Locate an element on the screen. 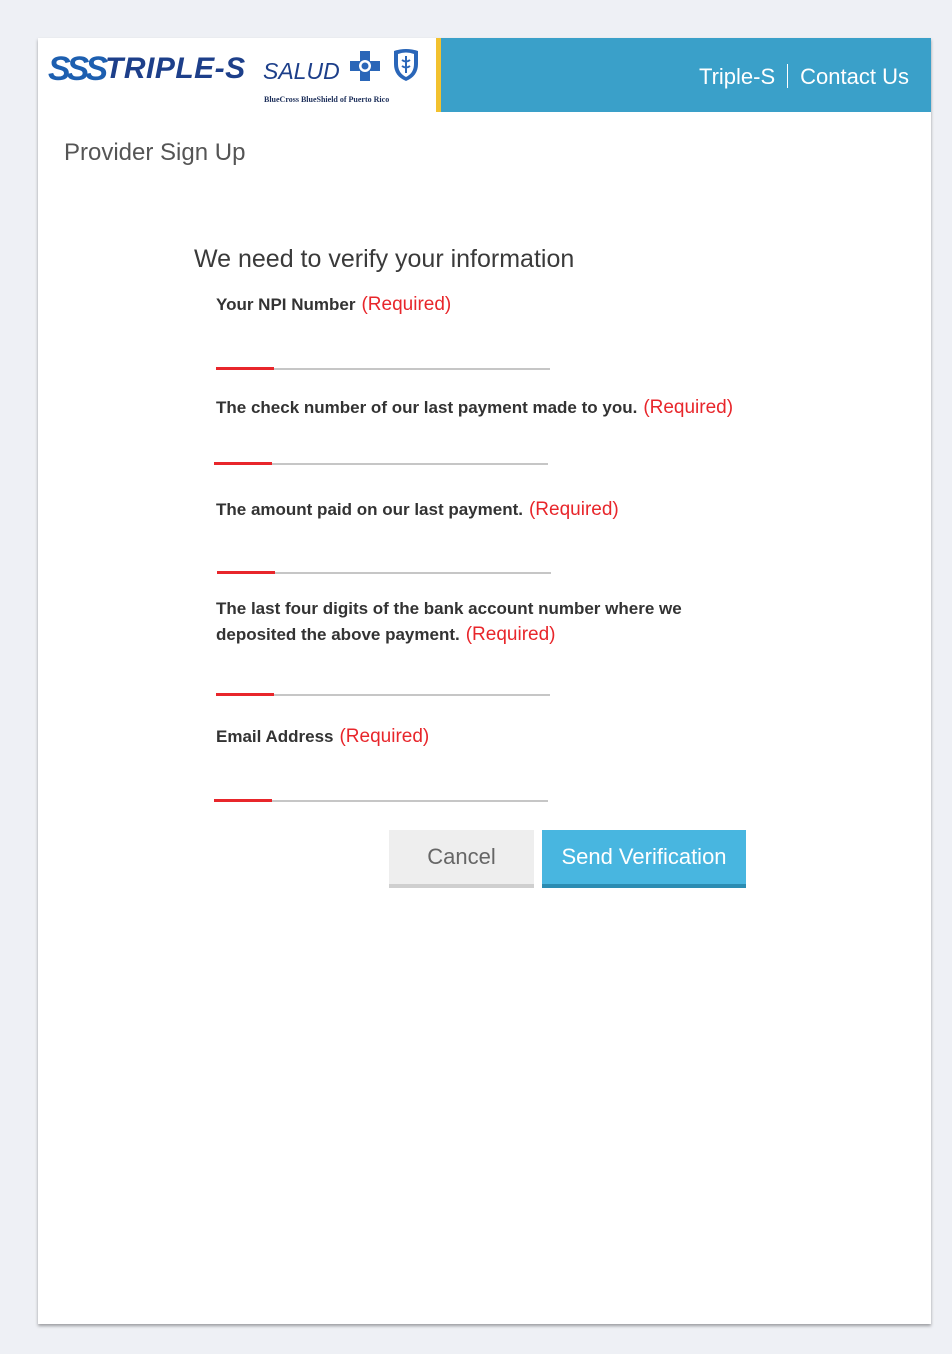 The height and width of the screenshot is (1354, 952). amount-paid-field is located at coordinates (386, 554).